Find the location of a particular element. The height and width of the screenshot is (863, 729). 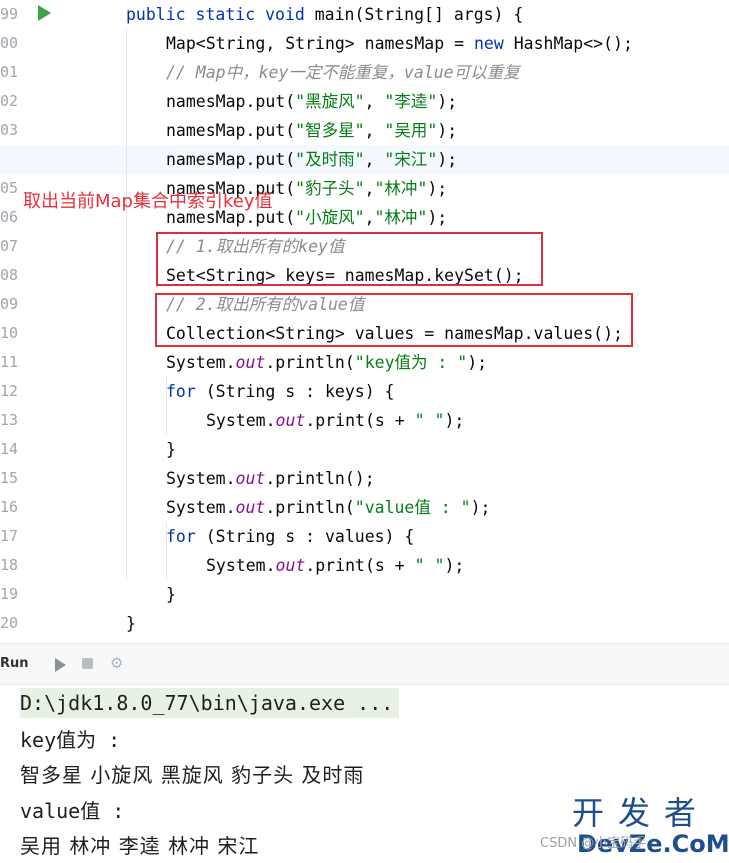

run-stop-icon is located at coordinates (87, 663).